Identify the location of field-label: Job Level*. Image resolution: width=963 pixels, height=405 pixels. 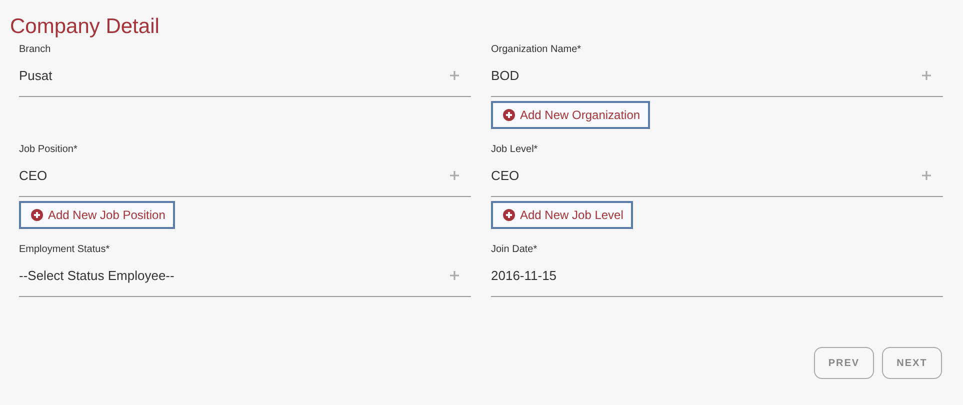
(515, 149).